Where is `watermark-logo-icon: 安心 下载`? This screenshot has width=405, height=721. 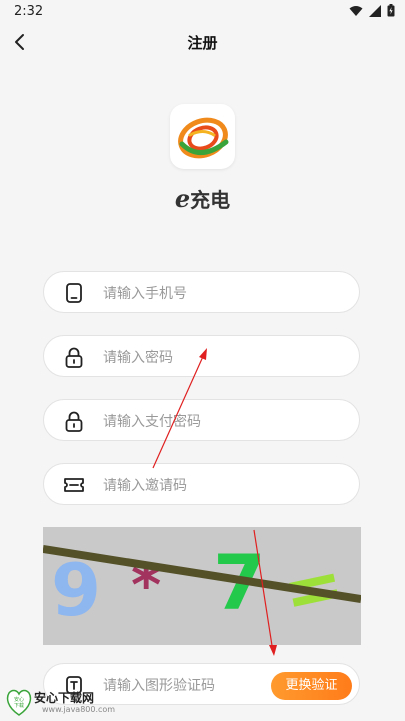 watermark-logo-icon: 安心 下载 is located at coordinates (19, 702).